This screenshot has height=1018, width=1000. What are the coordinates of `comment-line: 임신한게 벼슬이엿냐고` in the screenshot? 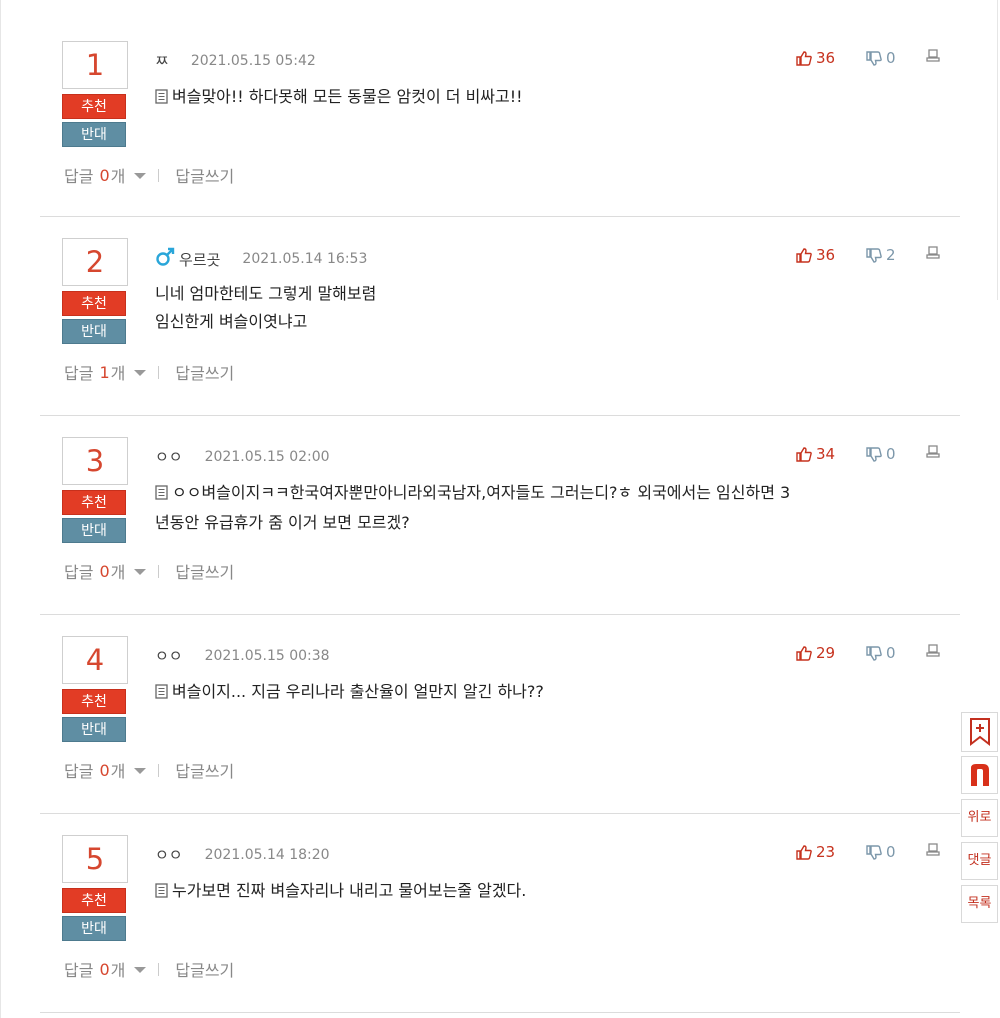 It's located at (545, 322).